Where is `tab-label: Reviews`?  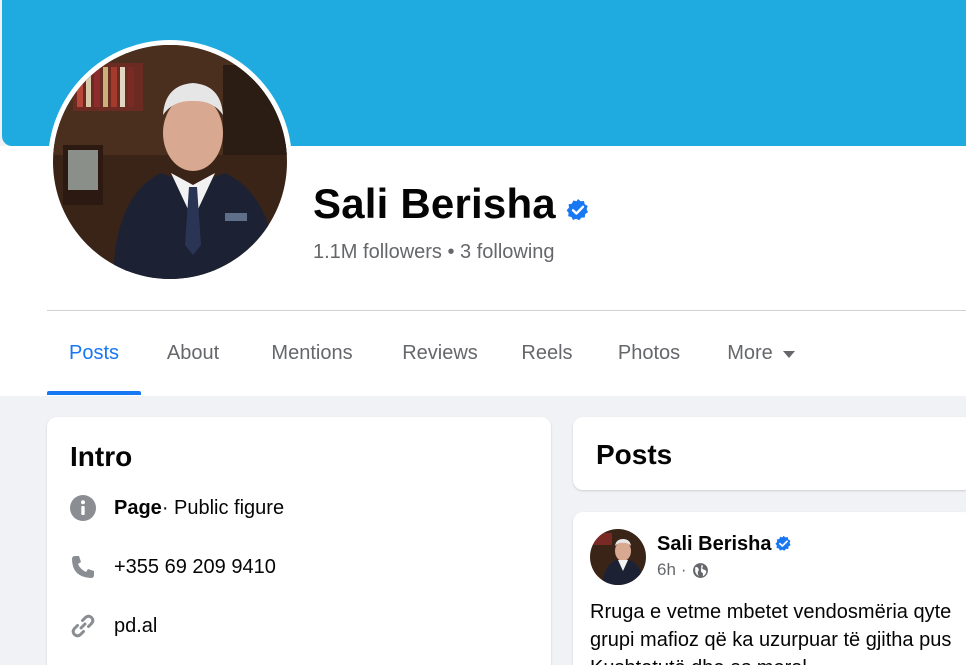 tab-label: Reviews is located at coordinates (440, 352).